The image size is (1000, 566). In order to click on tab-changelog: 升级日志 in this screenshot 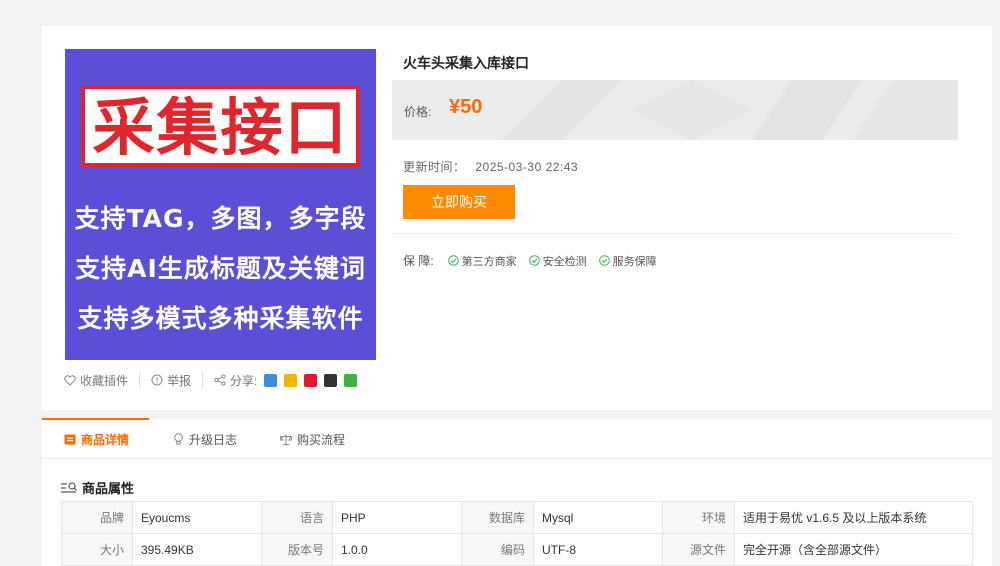, I will do `click(205, 439)`.